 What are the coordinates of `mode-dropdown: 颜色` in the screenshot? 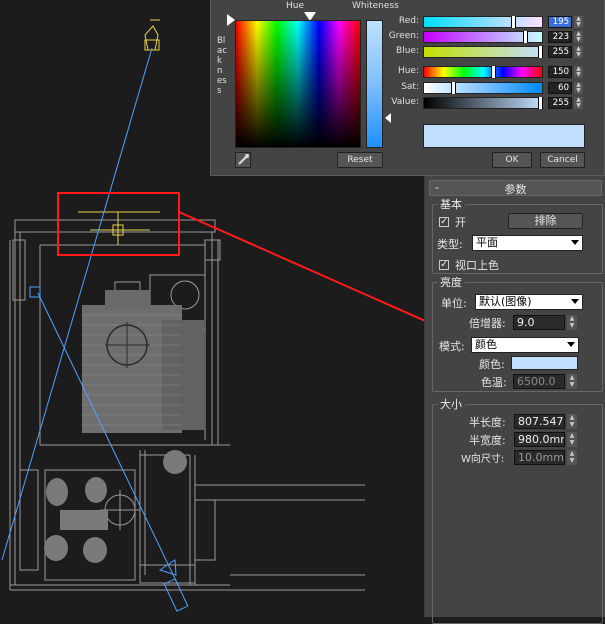 It's located at (525, 345).